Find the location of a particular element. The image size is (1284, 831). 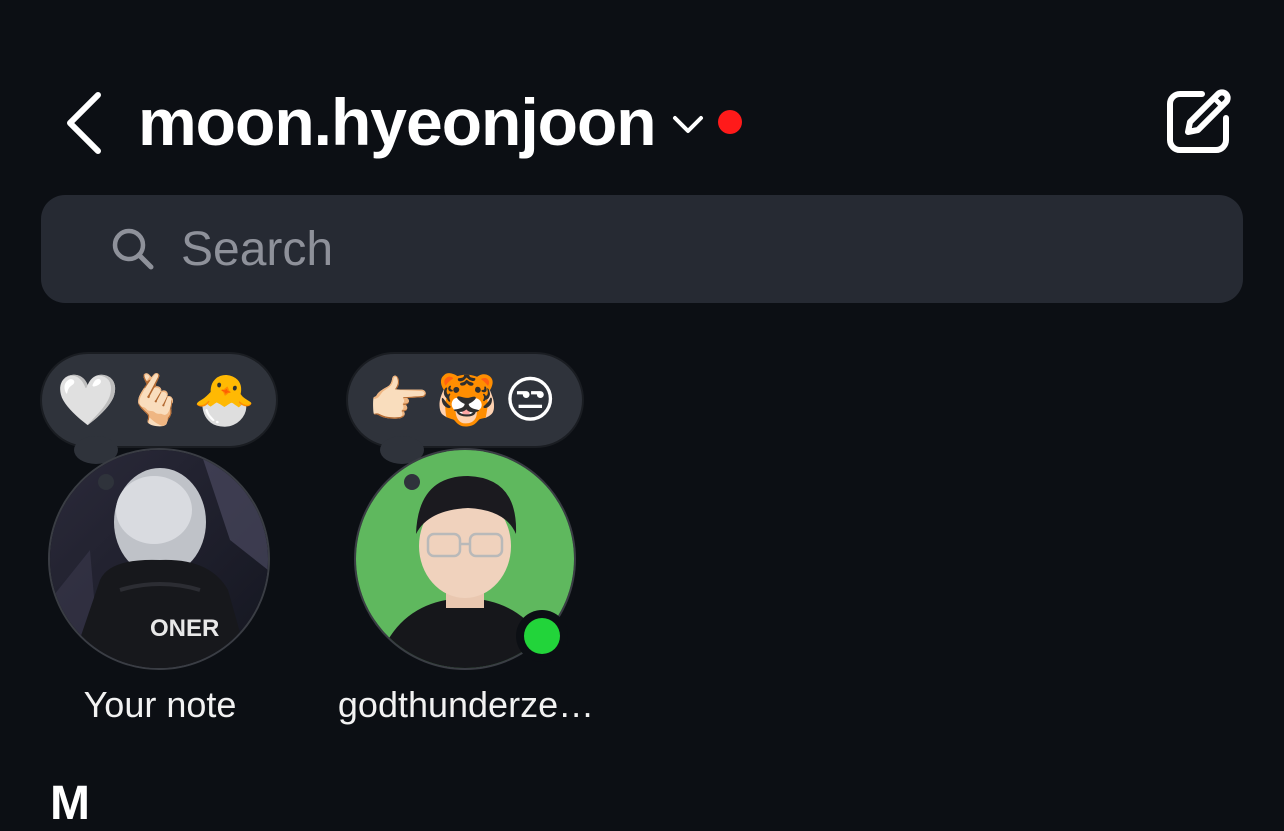

note-bubble: 👉🏻🐯😒 is located at coordinates (465, 400).